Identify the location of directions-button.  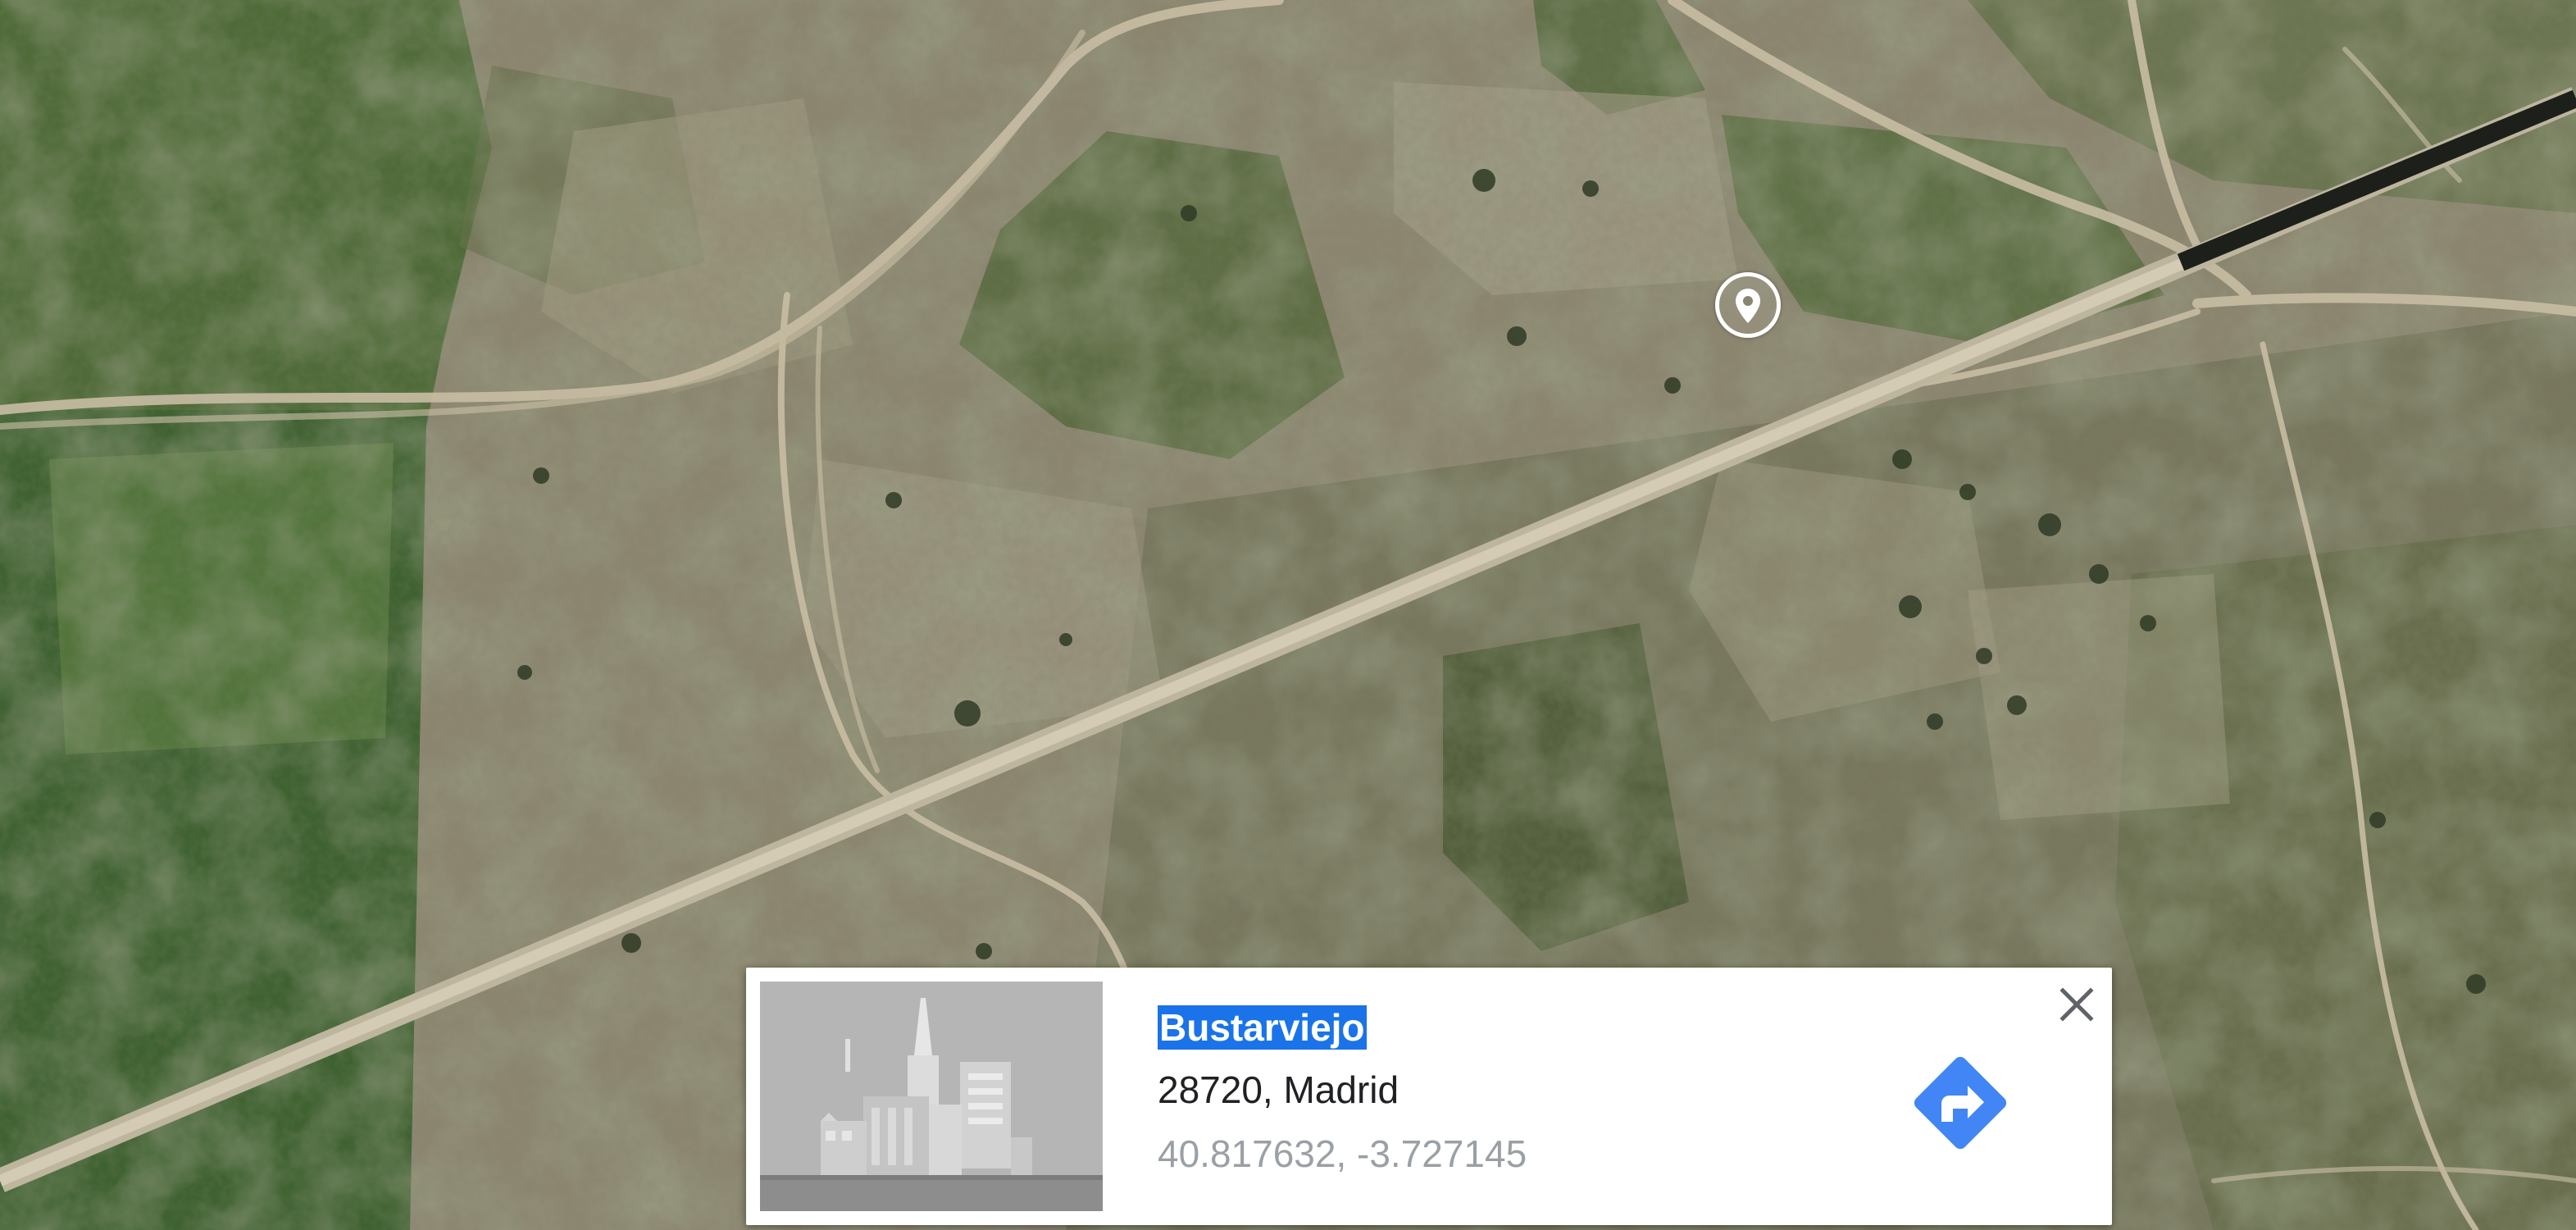
(1960, 1102).